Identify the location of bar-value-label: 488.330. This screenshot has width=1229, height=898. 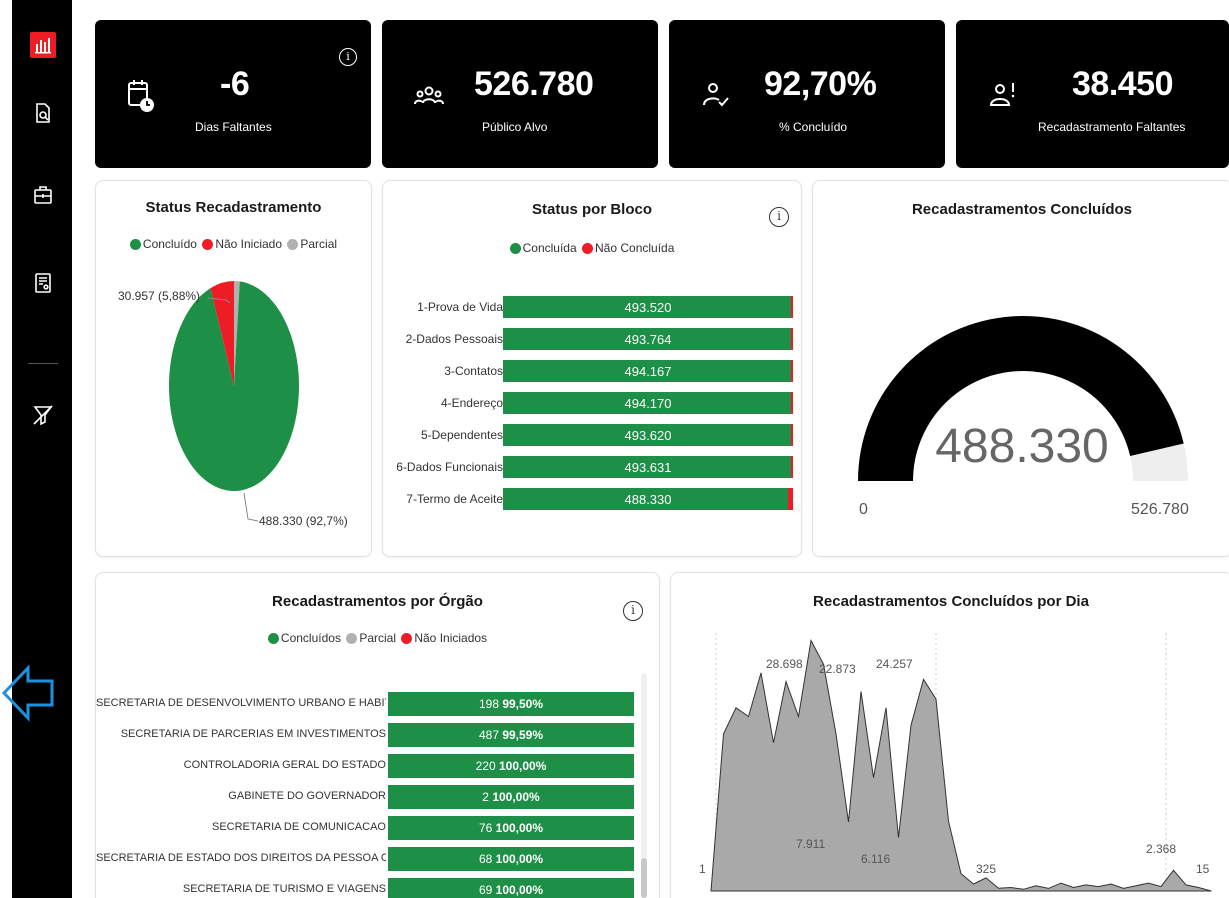
(648, 499).